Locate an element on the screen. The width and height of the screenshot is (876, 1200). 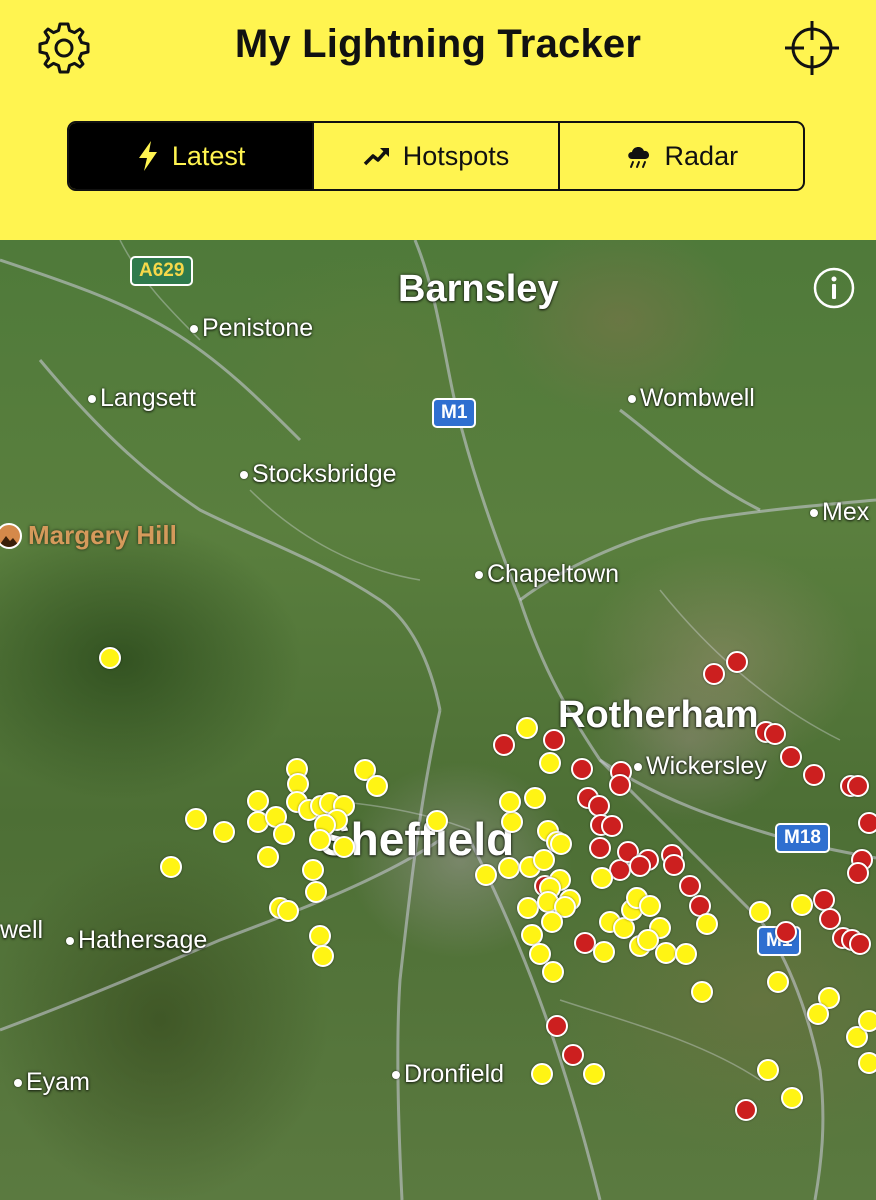
place-wombwell: Wombwell is located at coordinates (691, 398).